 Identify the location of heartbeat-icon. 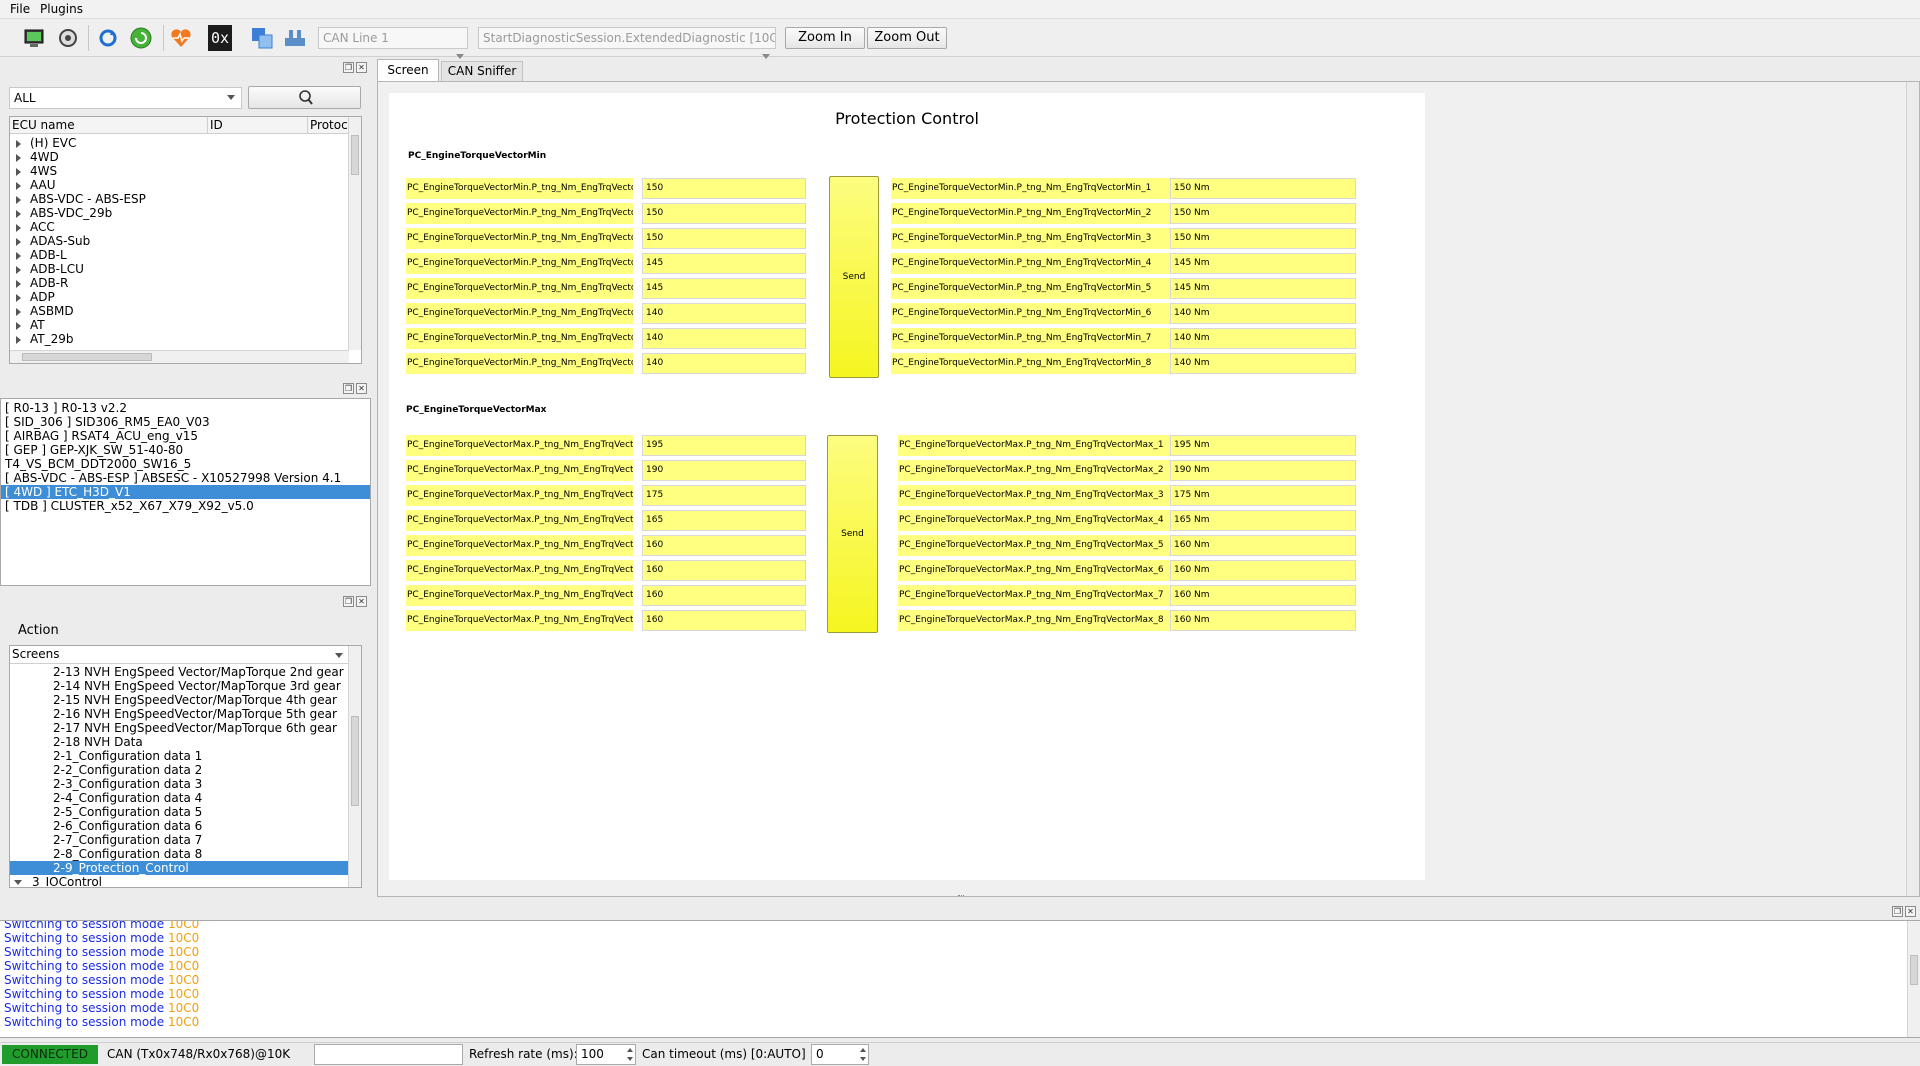
(181, 38).